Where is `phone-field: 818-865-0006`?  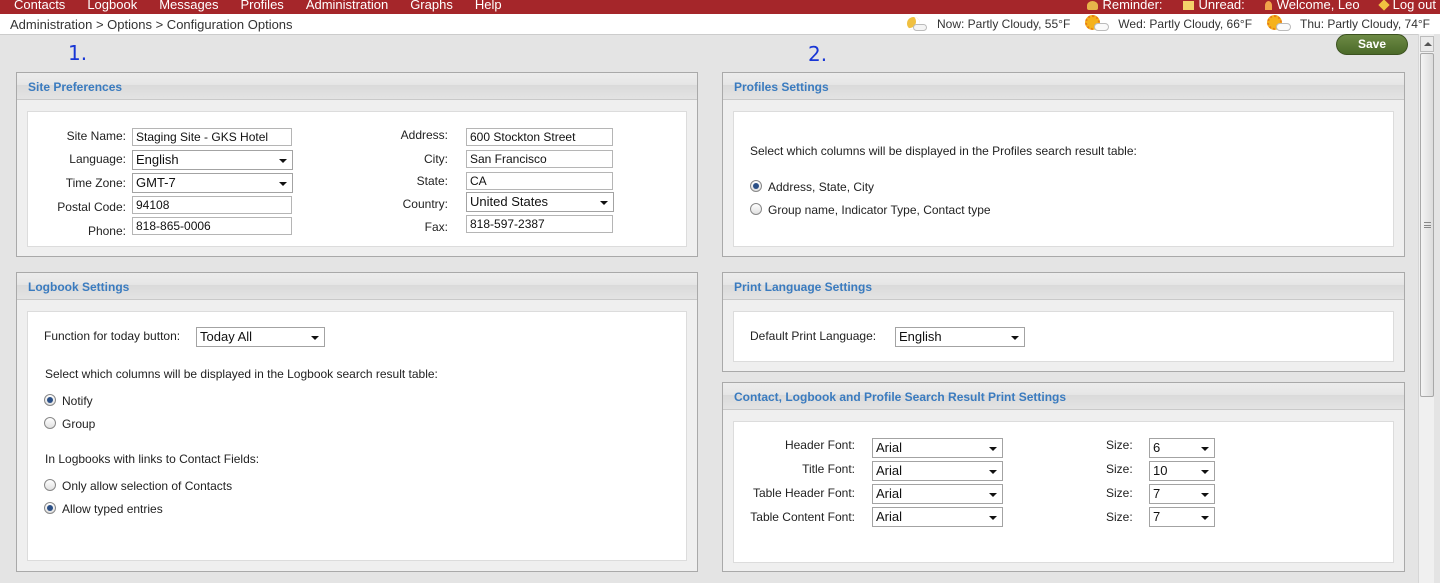
phone-field: 818-865-0006 is located at coordinates (212, 226).